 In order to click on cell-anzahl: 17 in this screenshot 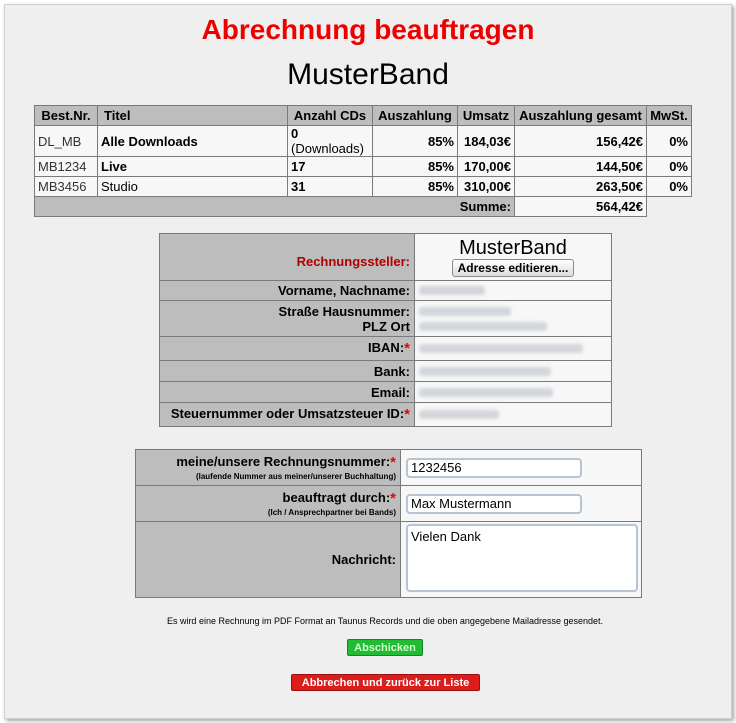, I will do `click(330, 166)`.